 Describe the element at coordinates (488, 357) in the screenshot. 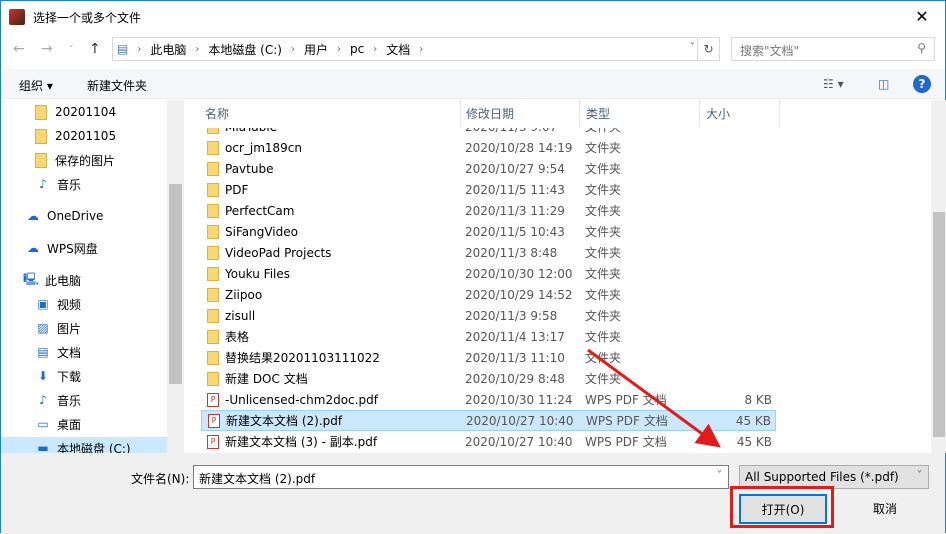

I see `file-row: 替换结果20201103111022 2020/11/3 11:10 文件夹` at that location.